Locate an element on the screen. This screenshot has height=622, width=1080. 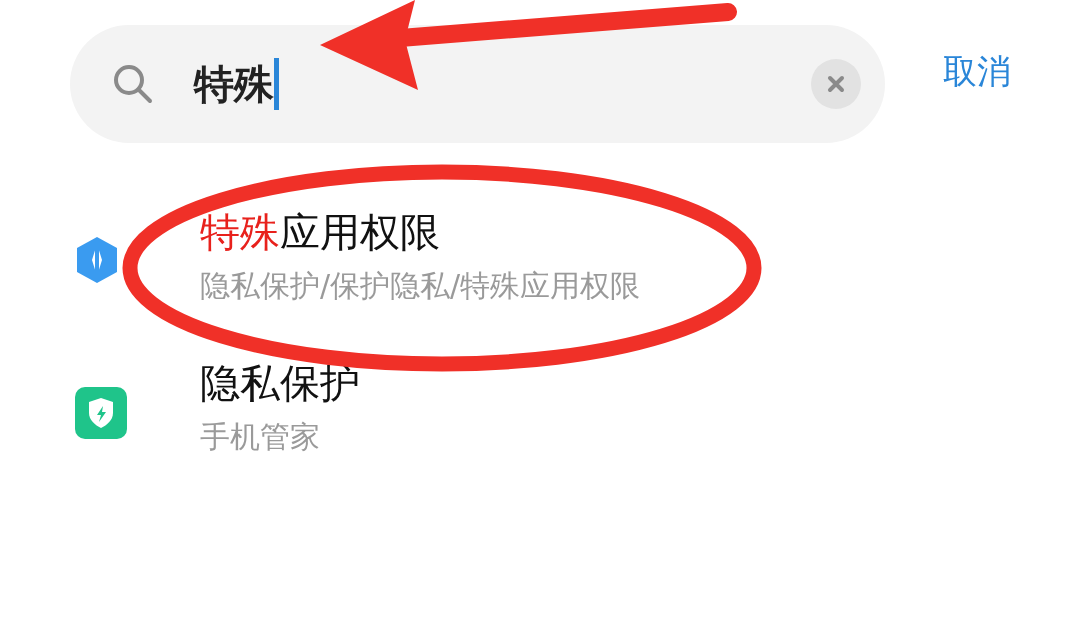
result-subtitle: 隐私保护/保护隐私/特殊应用权限 is located at coordinates (420, 286).